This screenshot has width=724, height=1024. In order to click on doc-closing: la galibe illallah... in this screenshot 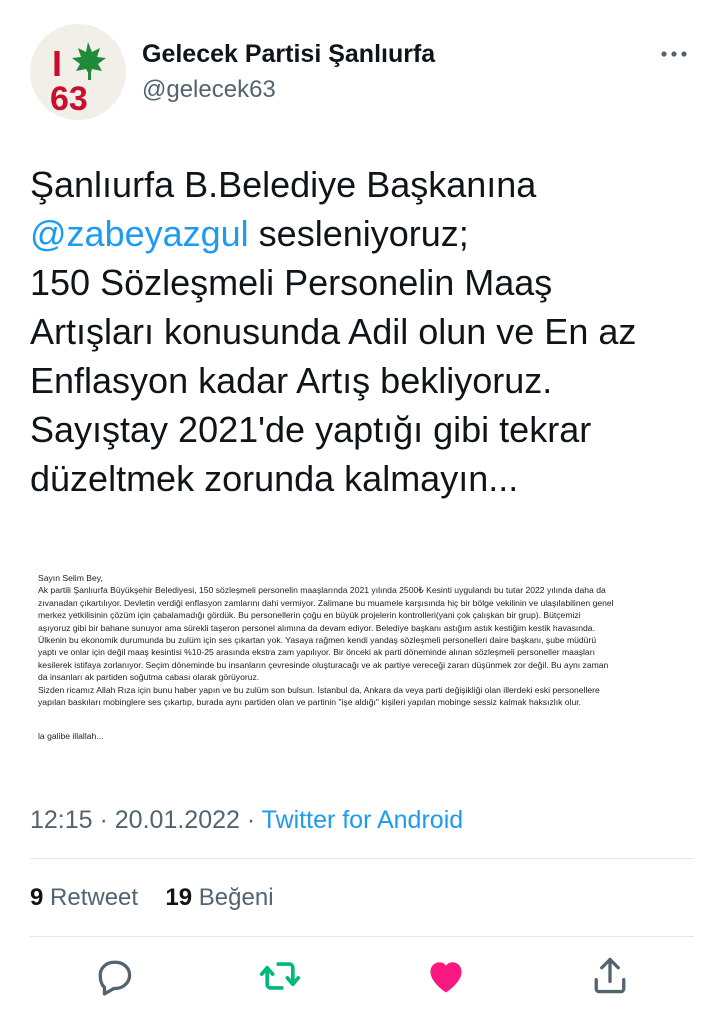, I will do `click(71, 736)`.